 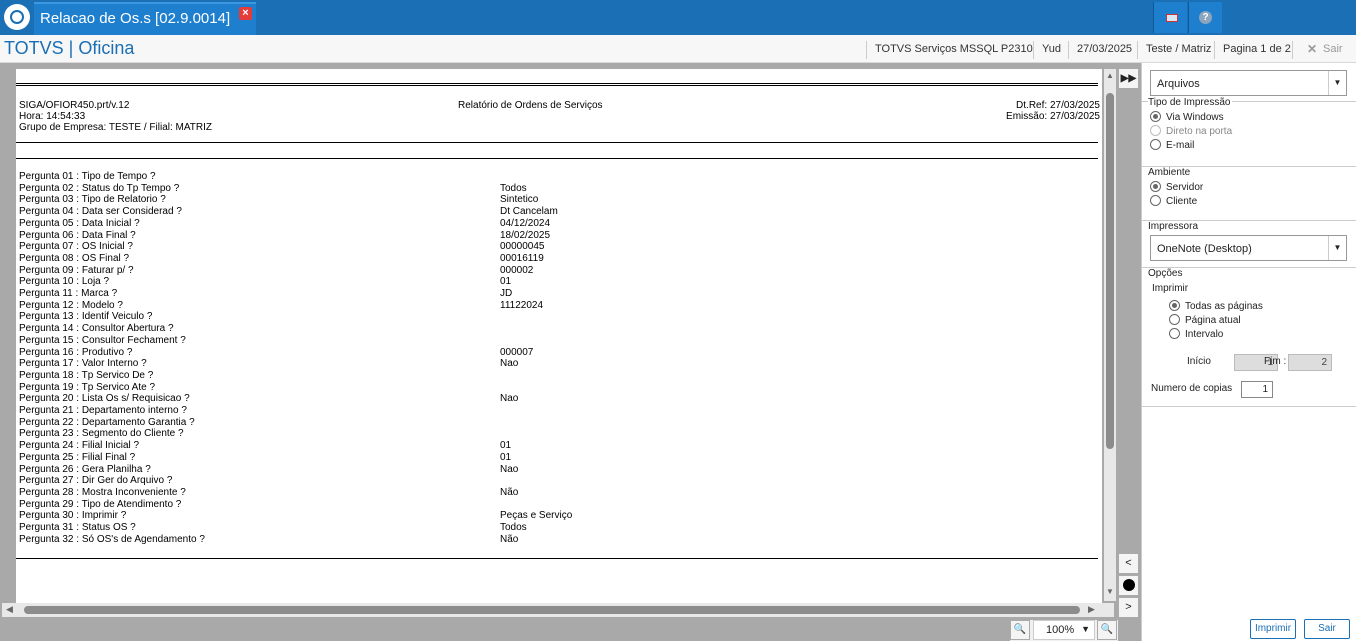 What do you see at coordinates (112, 539) in the screenshot?
I see `question-label: Pergunta 32 : Só OS's de Agendamento ?` at bounding box center [112, 539].